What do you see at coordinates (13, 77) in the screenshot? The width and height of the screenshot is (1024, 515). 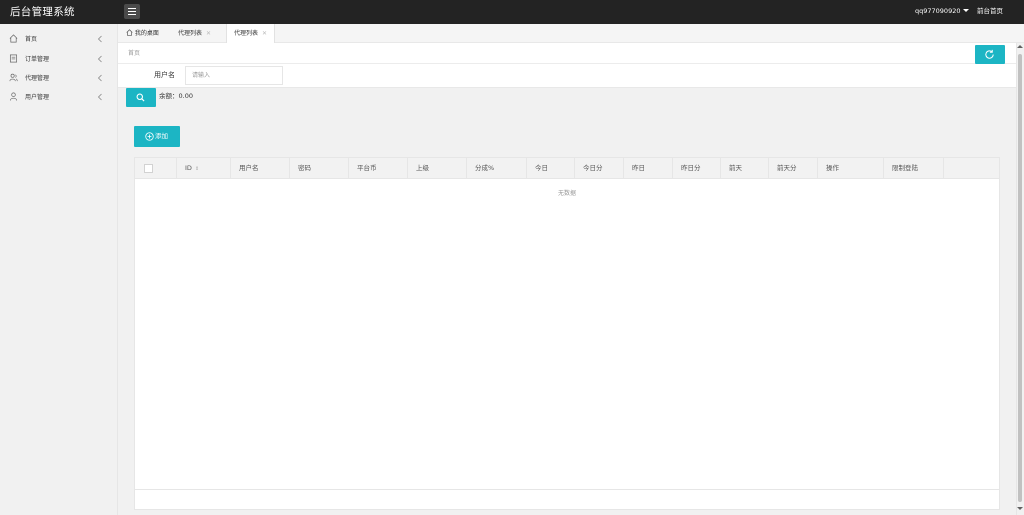 I see `agents-icon` at bounding box center [13, 77].